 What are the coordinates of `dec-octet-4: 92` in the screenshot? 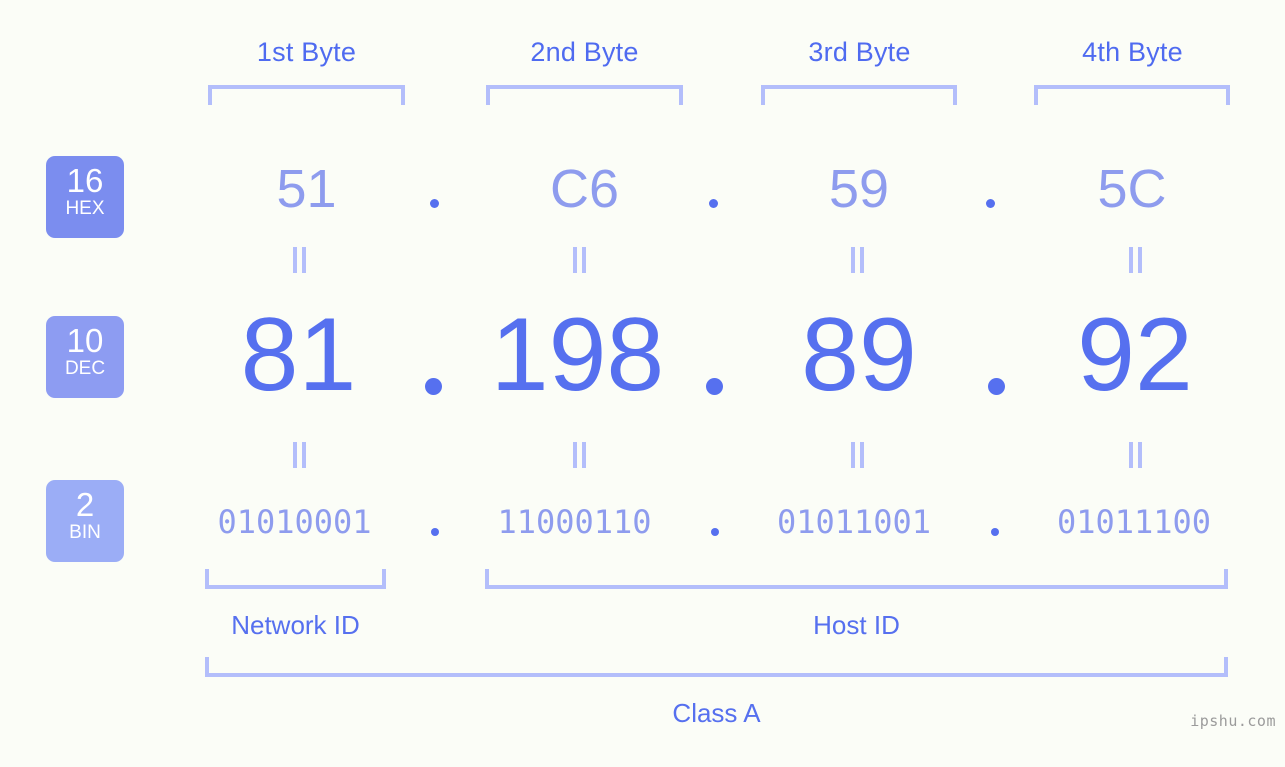 It's located at (1135, 355).